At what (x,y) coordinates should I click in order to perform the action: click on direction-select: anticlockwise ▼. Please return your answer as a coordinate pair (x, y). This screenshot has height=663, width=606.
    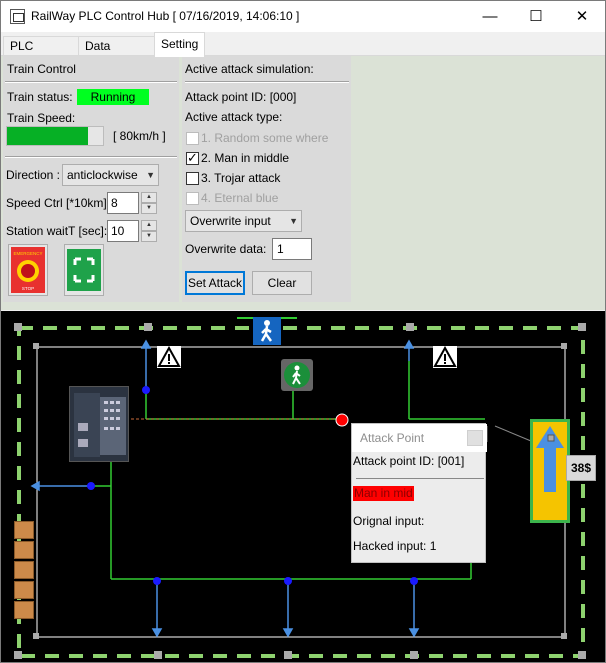
    Looking at the image, I should click on (110, 175).